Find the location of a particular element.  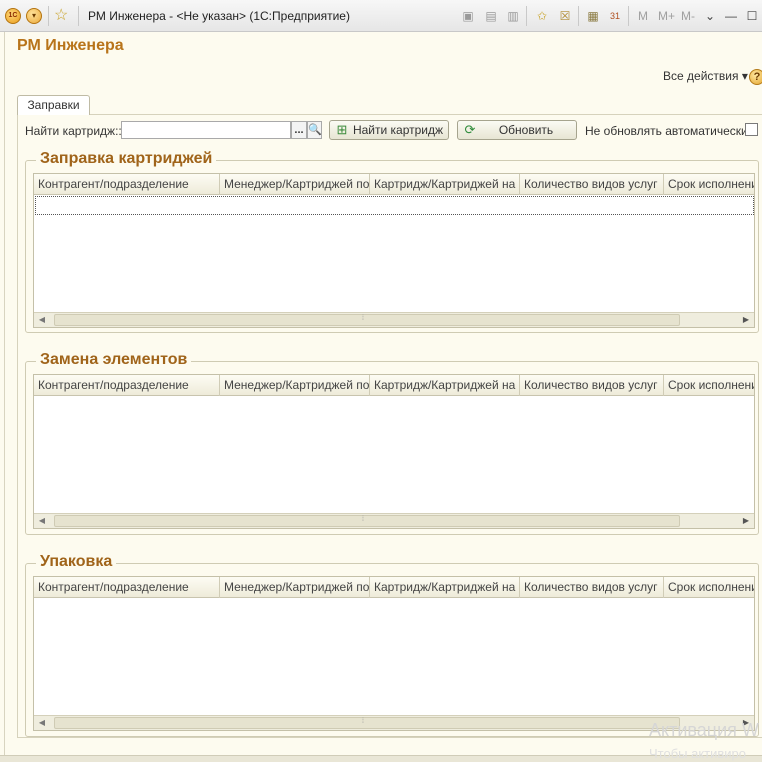

find-cartridge-button: ⊞ Найти картридж is located at coordinates (389, 130).